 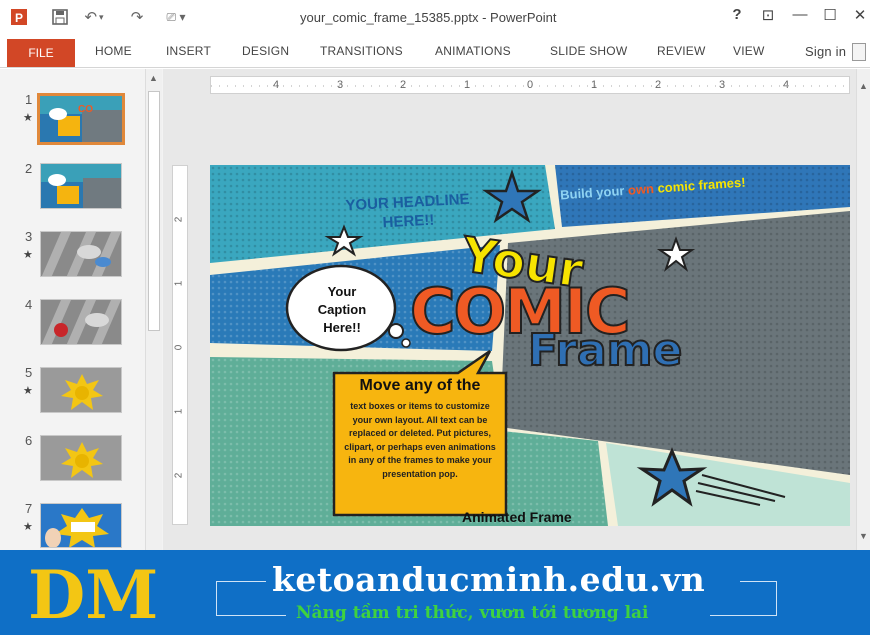 I want to click on tab-transitions: TRANSITIONS, so click(x=361, y=51).